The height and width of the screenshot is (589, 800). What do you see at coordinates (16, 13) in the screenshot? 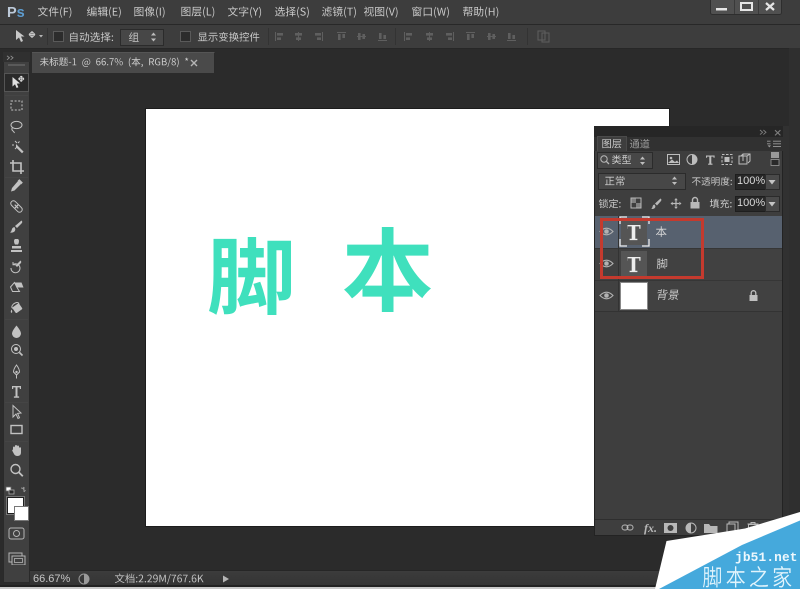
I see `svg-text: Ps` at bounding box center [16, 13].